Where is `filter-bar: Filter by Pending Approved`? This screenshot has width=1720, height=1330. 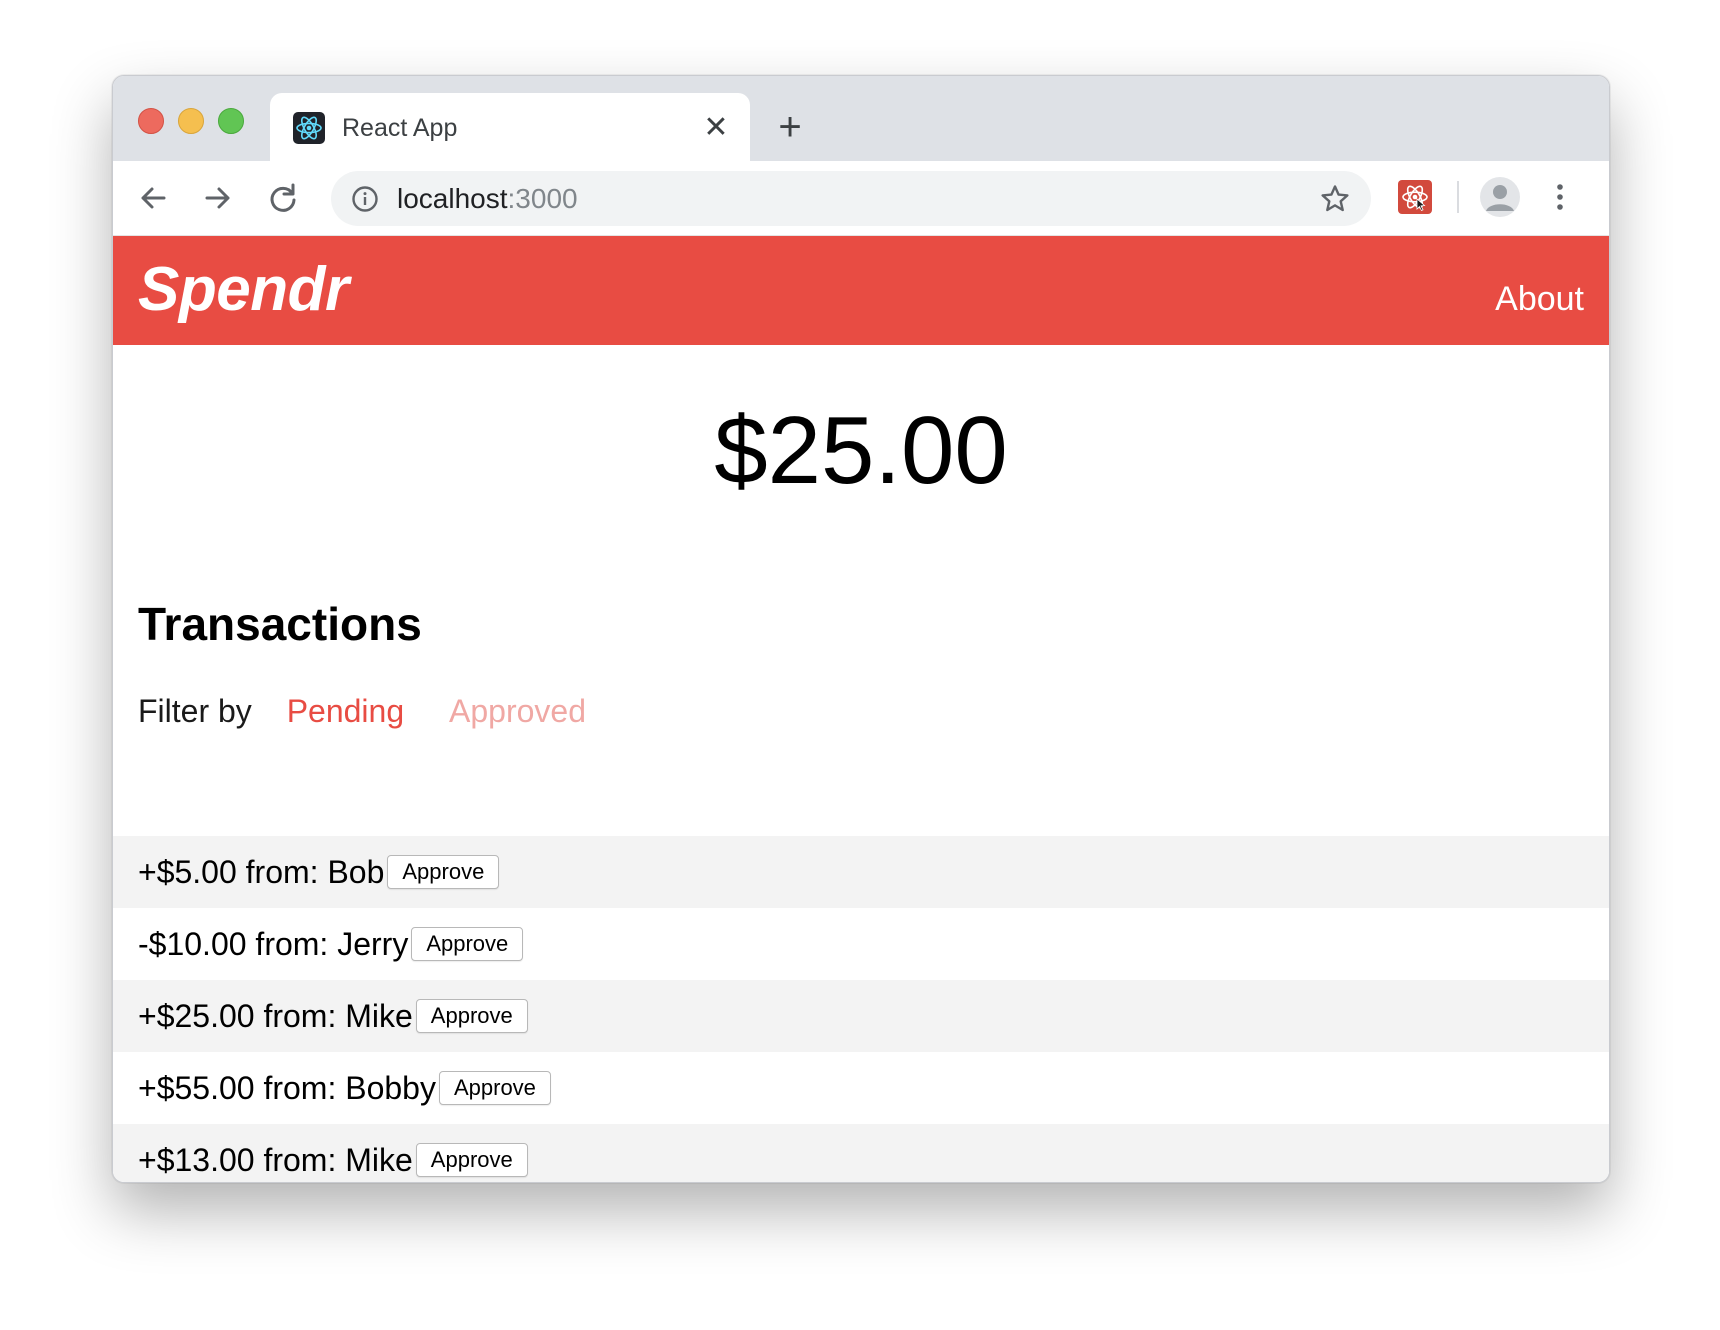
filter-bar: Filter by Pending Approved is located at coordinates (362, 711).